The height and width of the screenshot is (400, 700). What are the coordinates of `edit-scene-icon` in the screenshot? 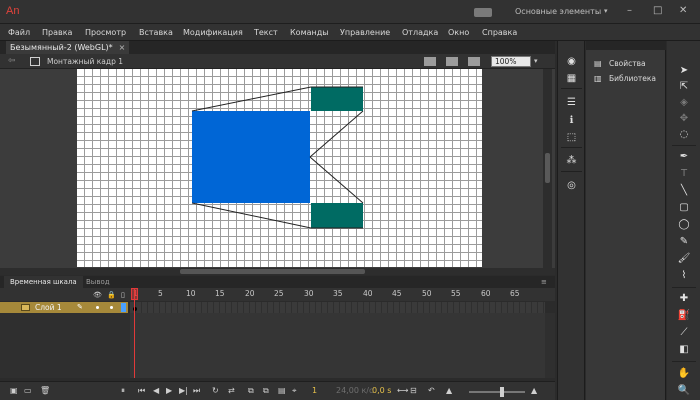 It's located at (430, 61).